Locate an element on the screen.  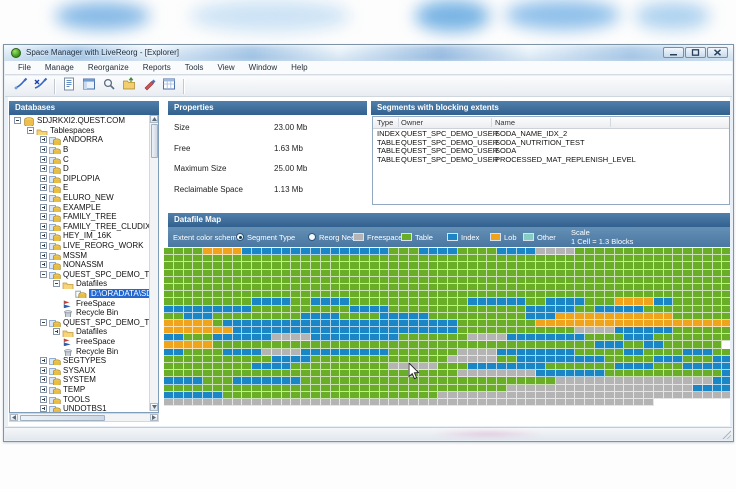
tree-item-segtypes: SEGTYPES is located at coordinates (79, 361).